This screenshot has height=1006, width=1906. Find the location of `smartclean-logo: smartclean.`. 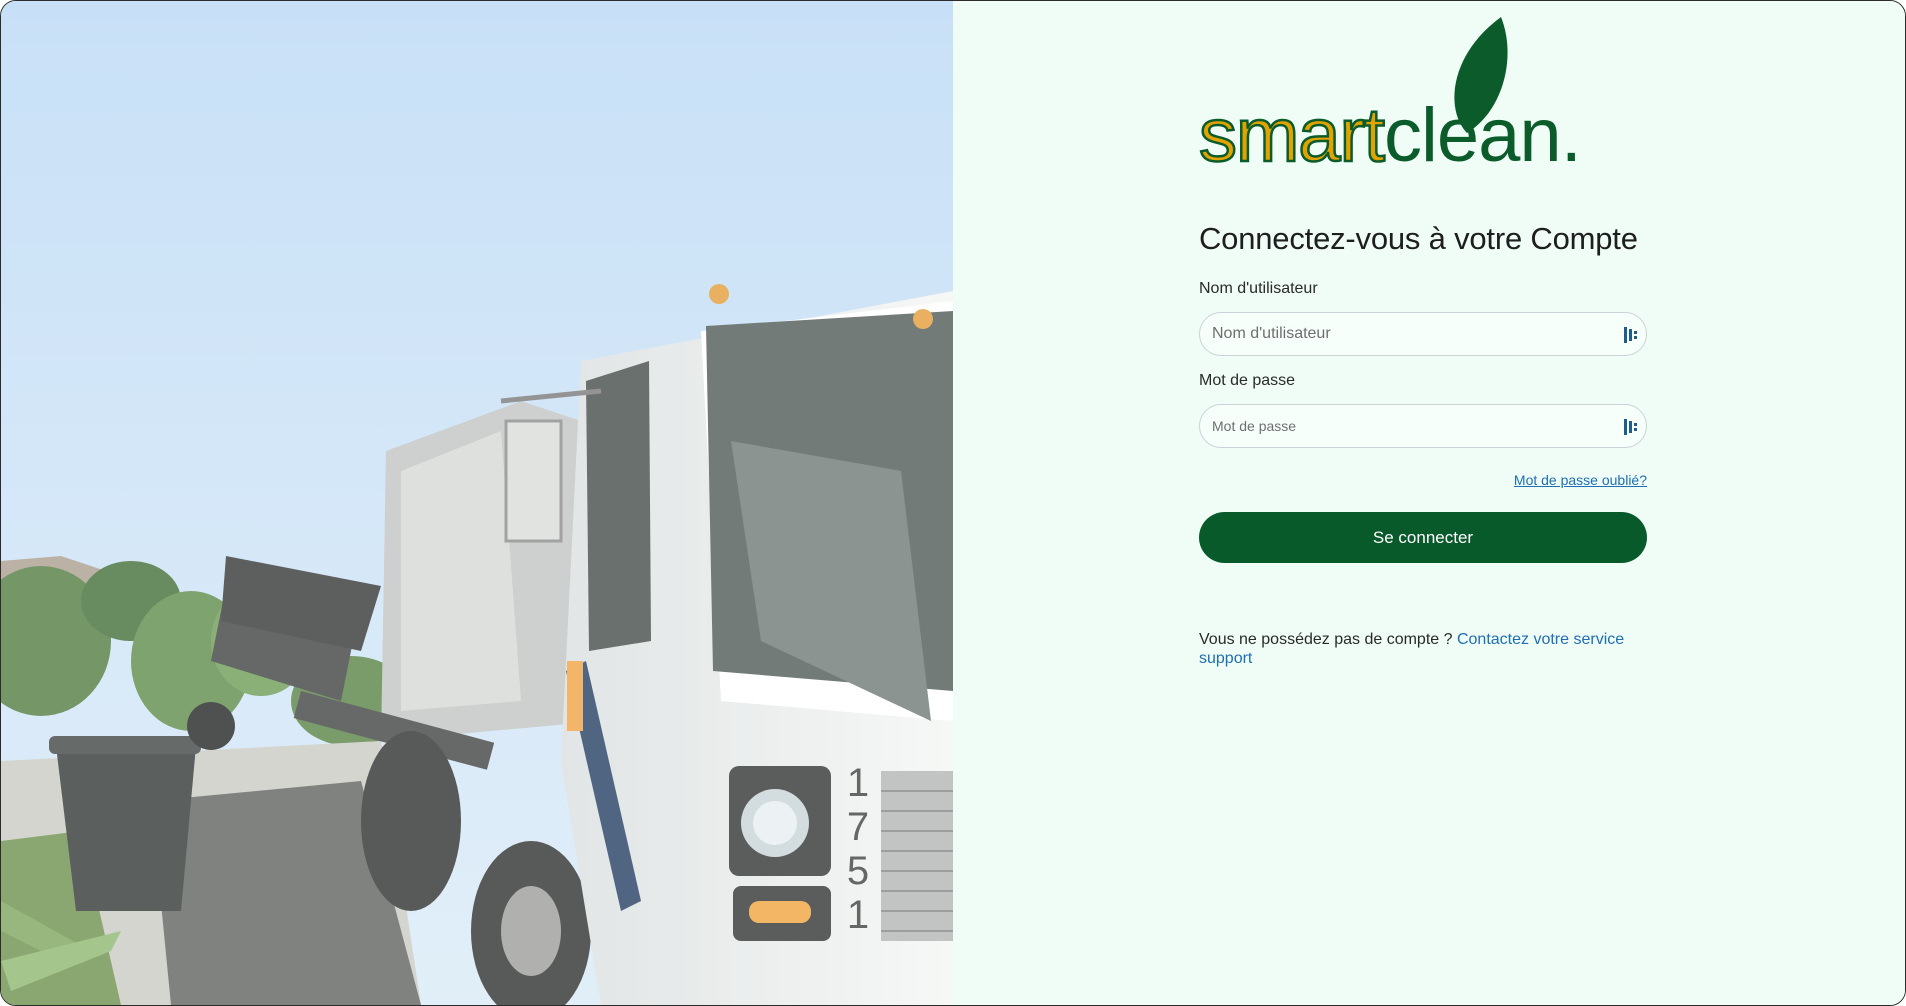

smartclean-logo: smartclean. is located at coordinates (1419, 95).